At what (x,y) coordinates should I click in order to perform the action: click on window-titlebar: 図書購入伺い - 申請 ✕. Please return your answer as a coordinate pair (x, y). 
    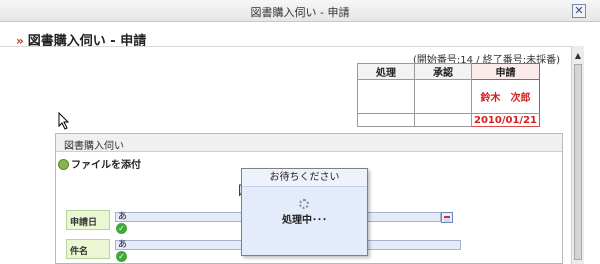
    Looking at the image, I should click on (300, 11).